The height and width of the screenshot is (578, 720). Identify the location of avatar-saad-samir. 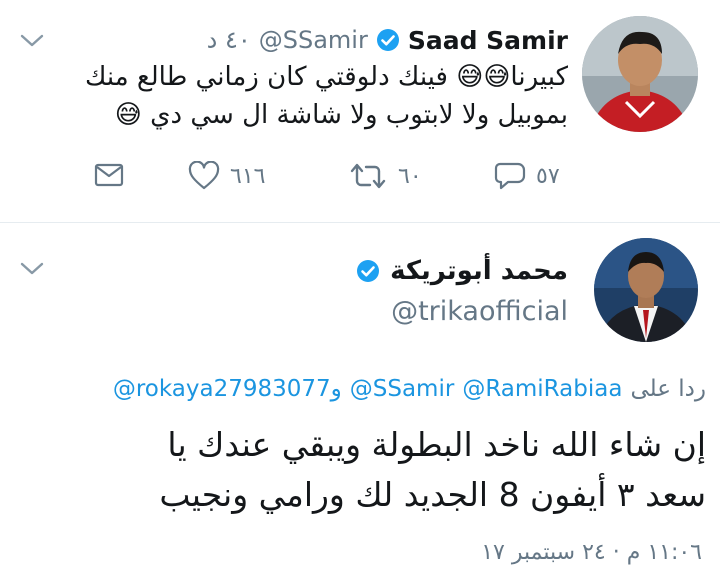
(640, 74).